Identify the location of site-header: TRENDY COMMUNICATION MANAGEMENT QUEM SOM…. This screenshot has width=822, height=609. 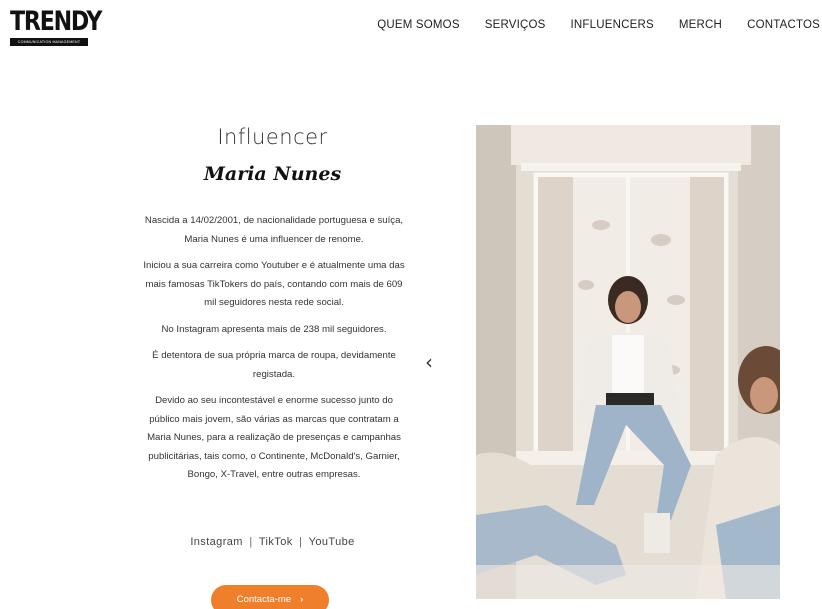
(411, 26).